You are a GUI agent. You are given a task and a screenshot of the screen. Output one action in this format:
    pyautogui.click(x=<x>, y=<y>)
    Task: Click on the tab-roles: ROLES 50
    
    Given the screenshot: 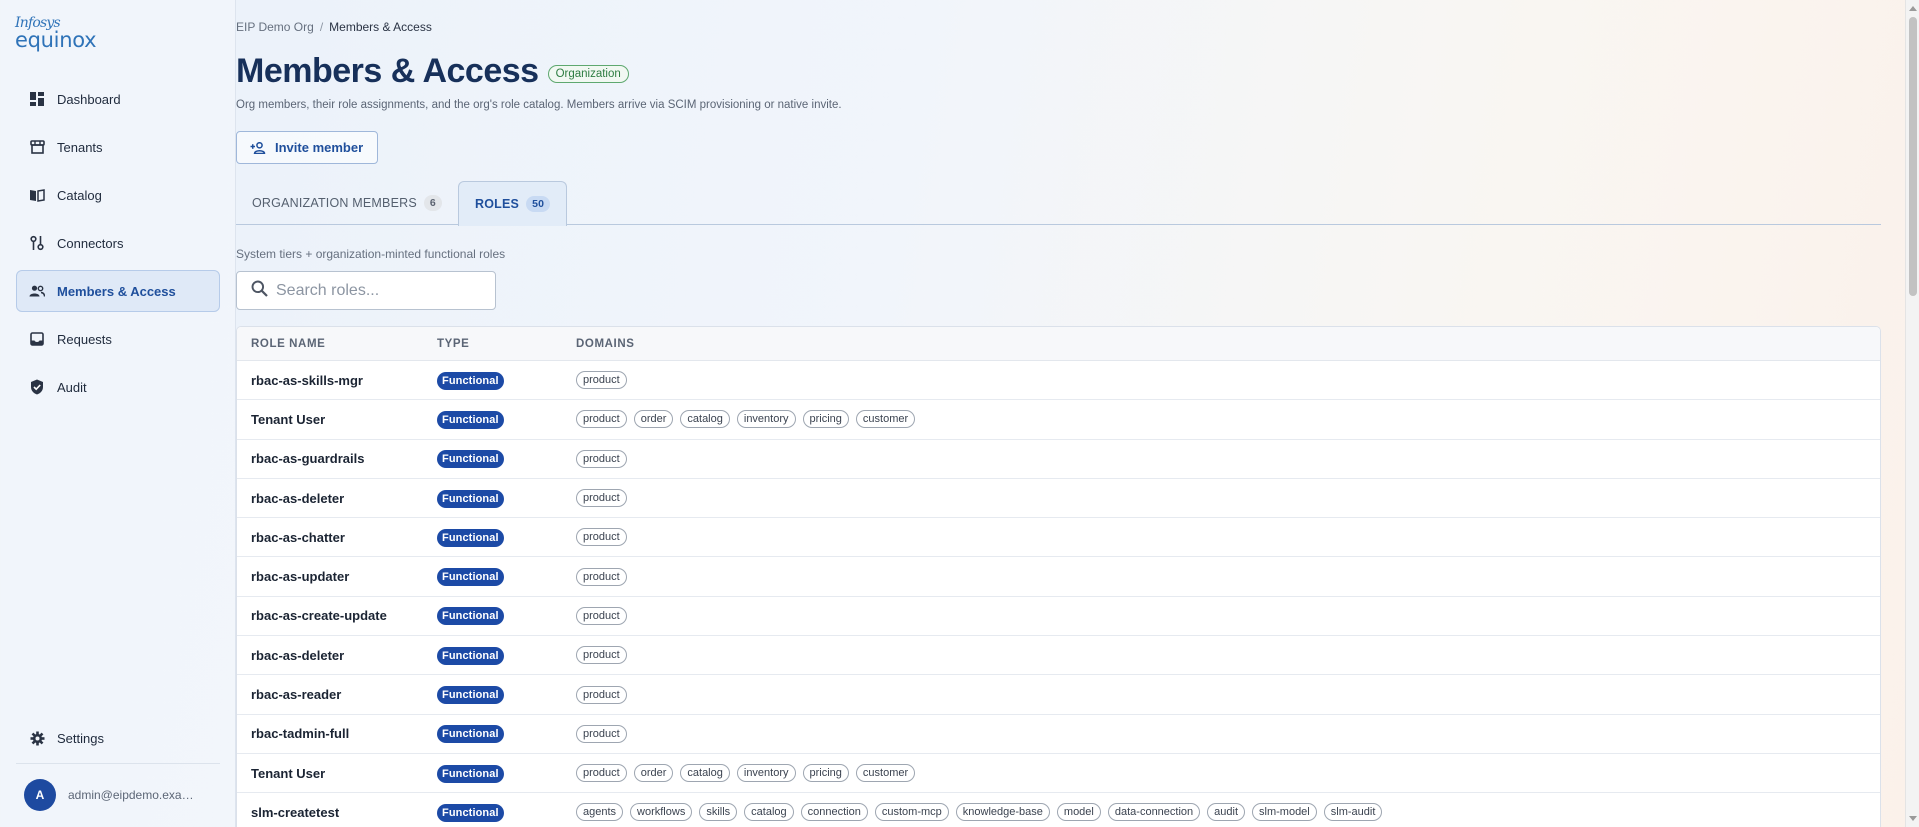 What is the action you would take?
    pyautogui.click(x=513, y=203)
    